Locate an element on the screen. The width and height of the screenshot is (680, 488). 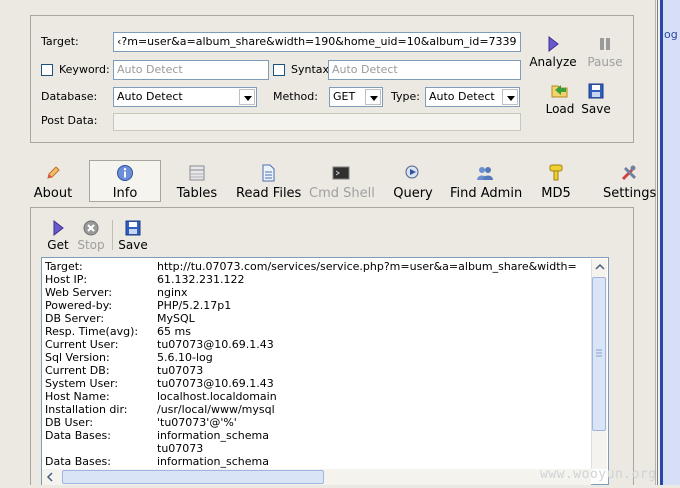
tab-md5-label: MD5 is located at coordinates (556, 193).